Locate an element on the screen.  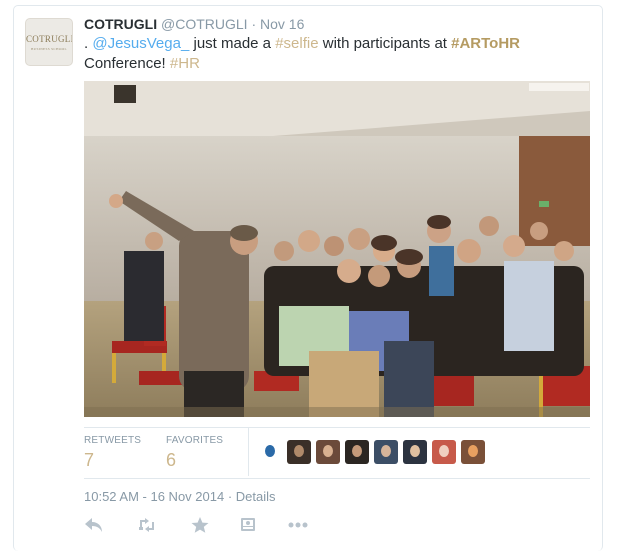
favorite-button is located at coordinates (201, 526).